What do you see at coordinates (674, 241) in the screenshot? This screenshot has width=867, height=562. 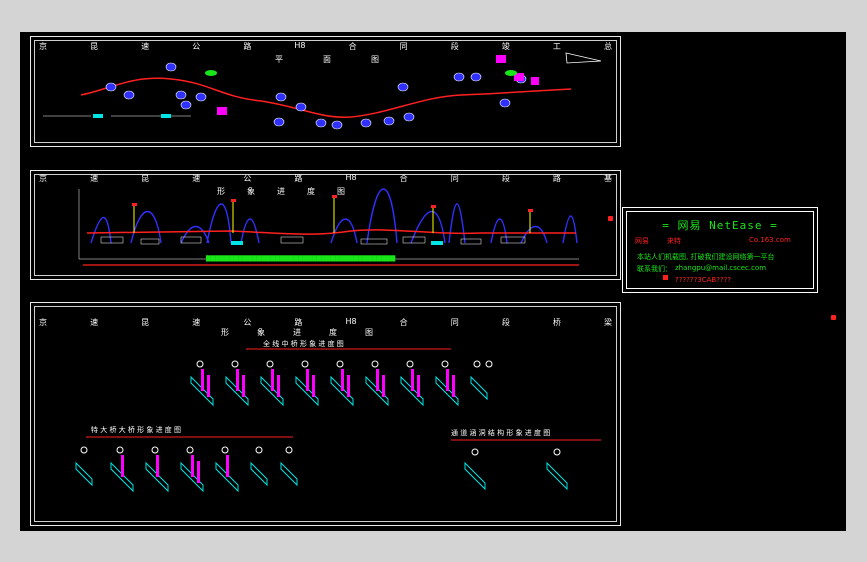 I see `netease-brand-mid: 来特` at bounding box center [674, 241].